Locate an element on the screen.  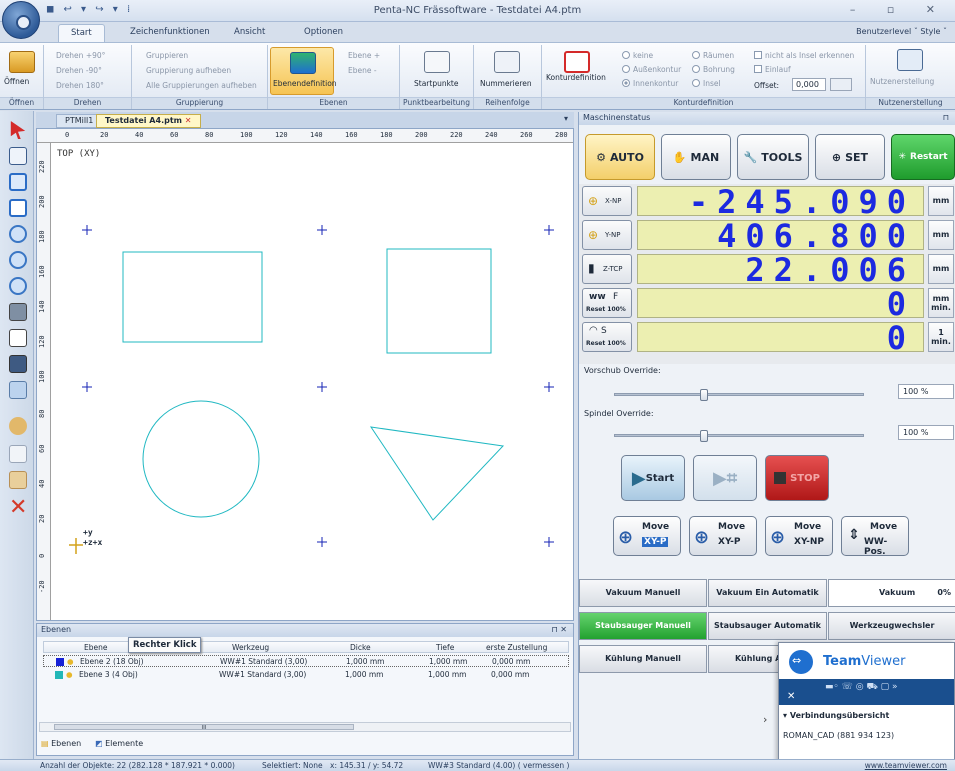
ebene-plus-button: Ebene + is located at coordinates (364, 55).